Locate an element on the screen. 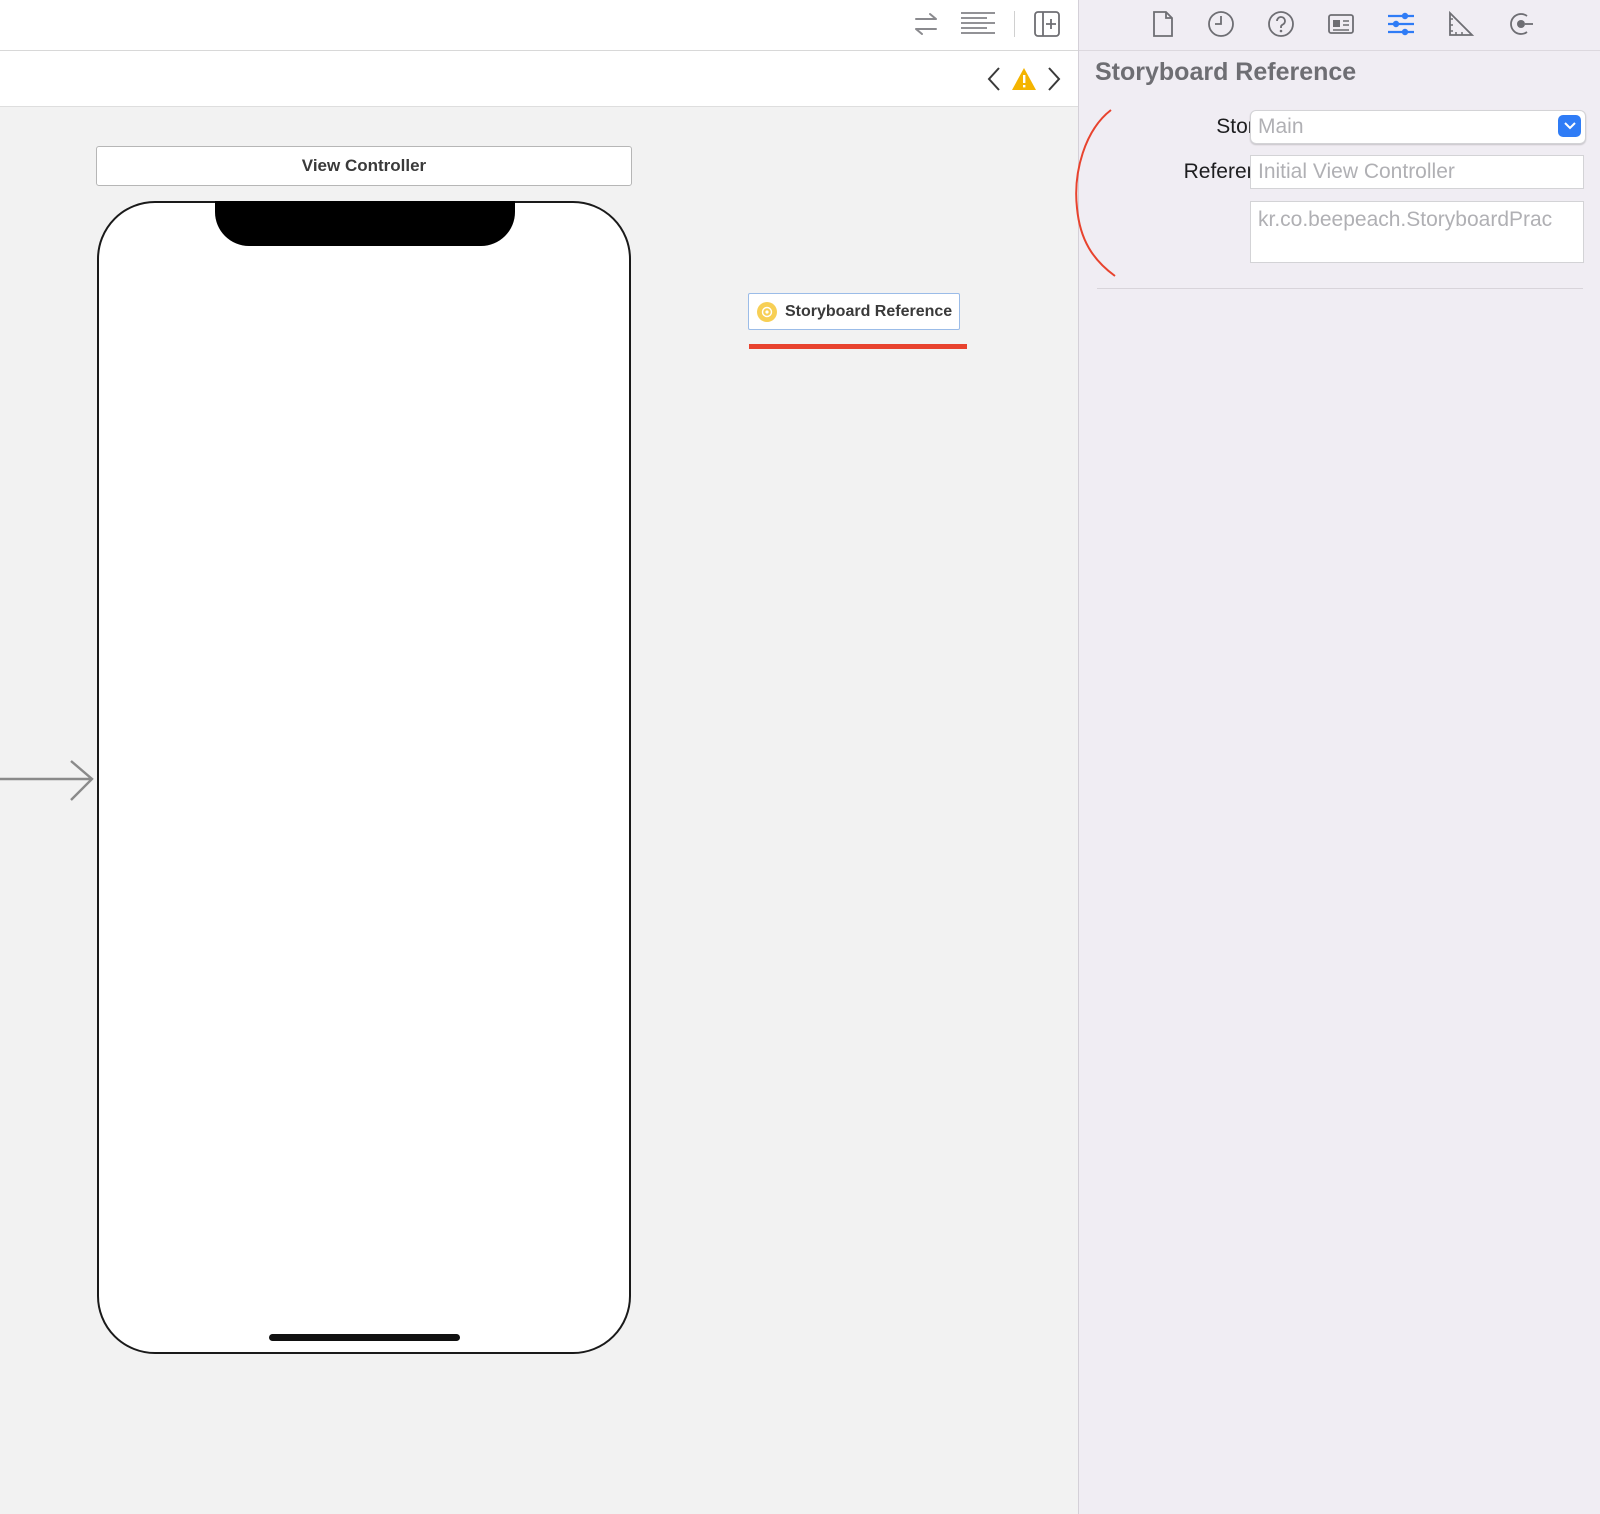 The width and height of the screenshot is (1600, 1514). adjust-editor-options-icon is located at coordinates (978, 24).